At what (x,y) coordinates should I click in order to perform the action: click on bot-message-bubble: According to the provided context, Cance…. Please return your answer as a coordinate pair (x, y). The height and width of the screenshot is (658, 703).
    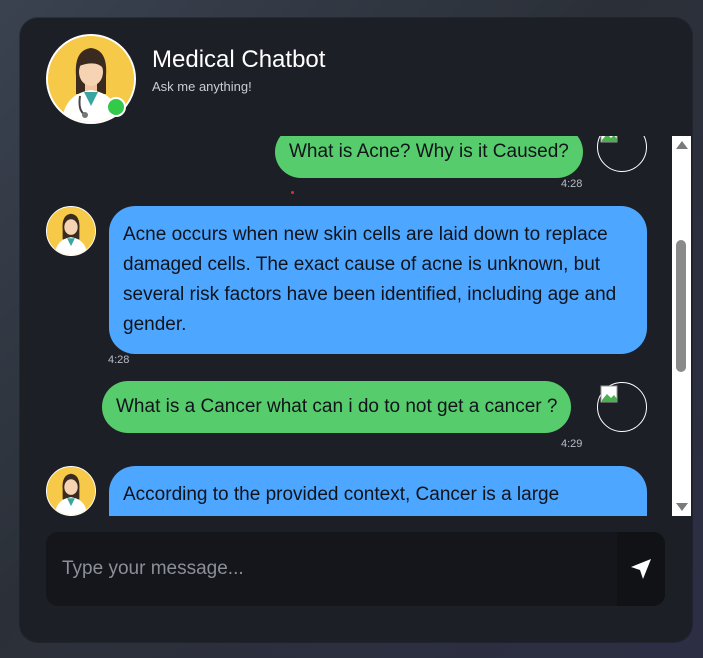
    Looking at the image, I should click on (378, 491).